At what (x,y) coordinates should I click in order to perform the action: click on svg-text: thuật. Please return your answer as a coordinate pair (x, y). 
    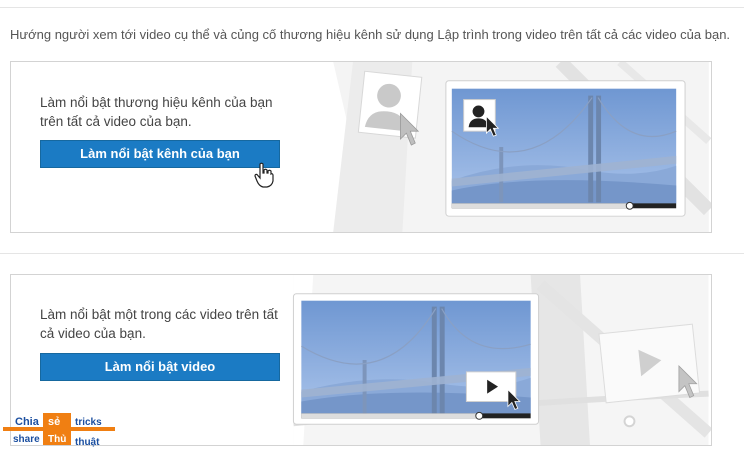
    Looking at the image, I should click on (87, 442).